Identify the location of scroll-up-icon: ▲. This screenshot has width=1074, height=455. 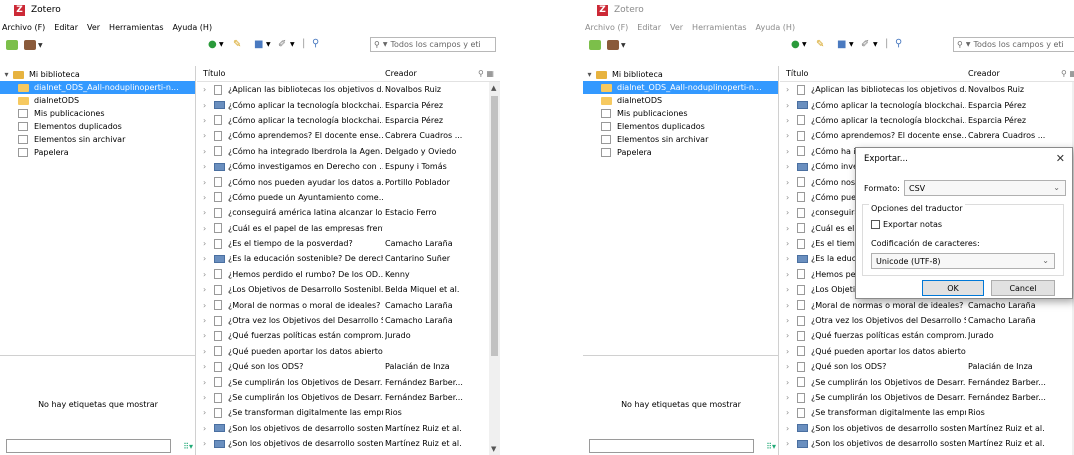
(493, 88).